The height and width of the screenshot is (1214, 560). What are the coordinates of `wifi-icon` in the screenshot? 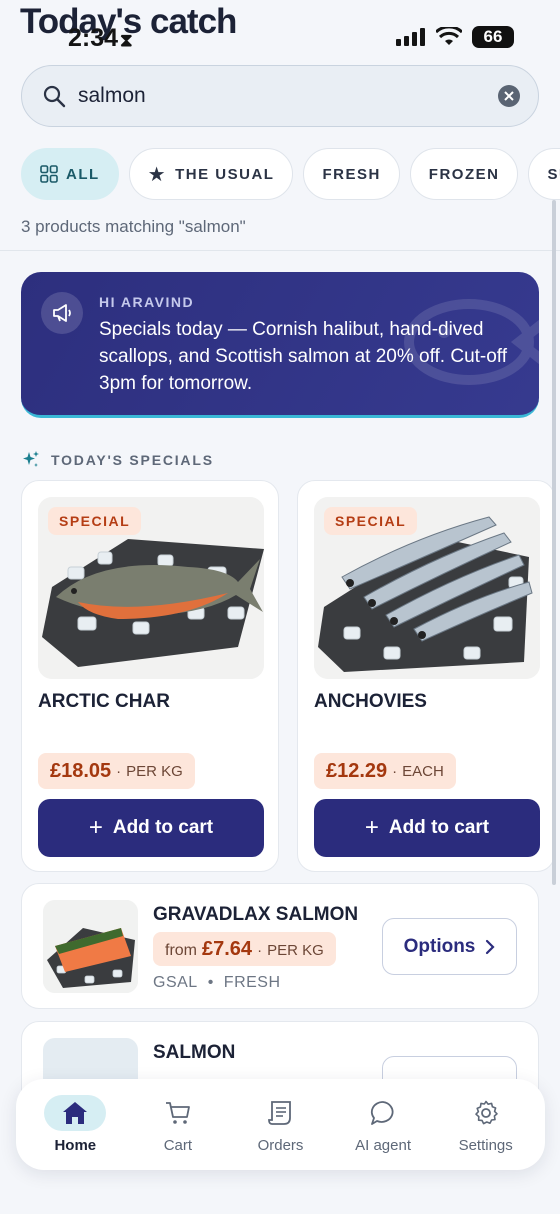 It's located at (449, 36).